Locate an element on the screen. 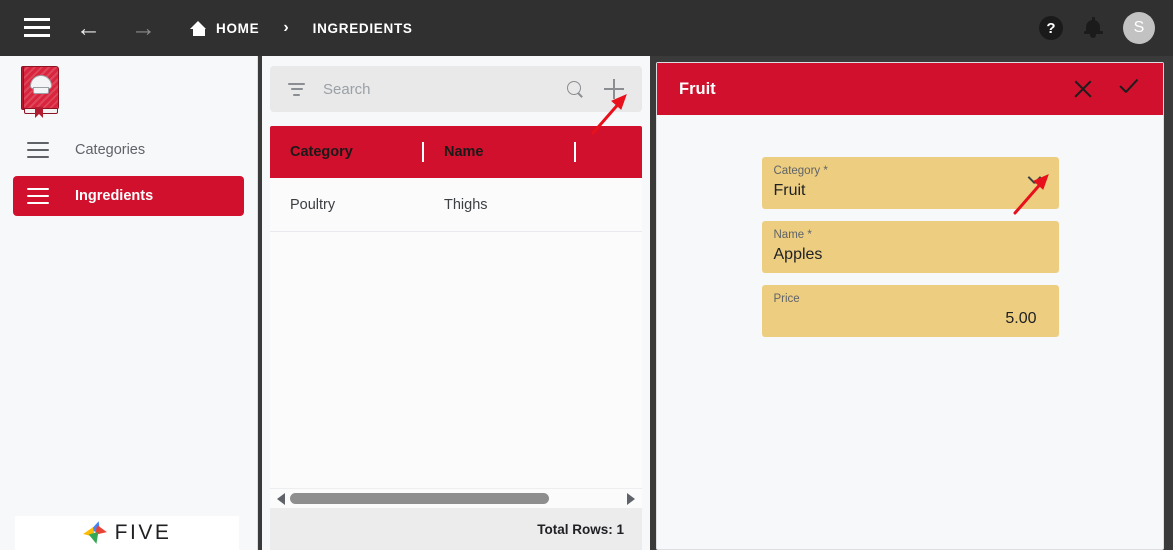 This screenshot has height=550, width=1173. home-icon is located at coordinates (198, 28).